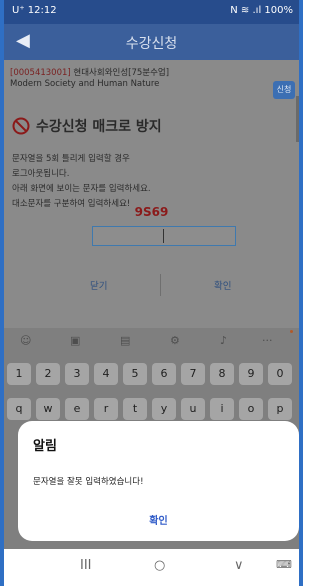  Describe the element at coordinates (251, 374) in the screenshot. I see `key-9: 9` at that location.